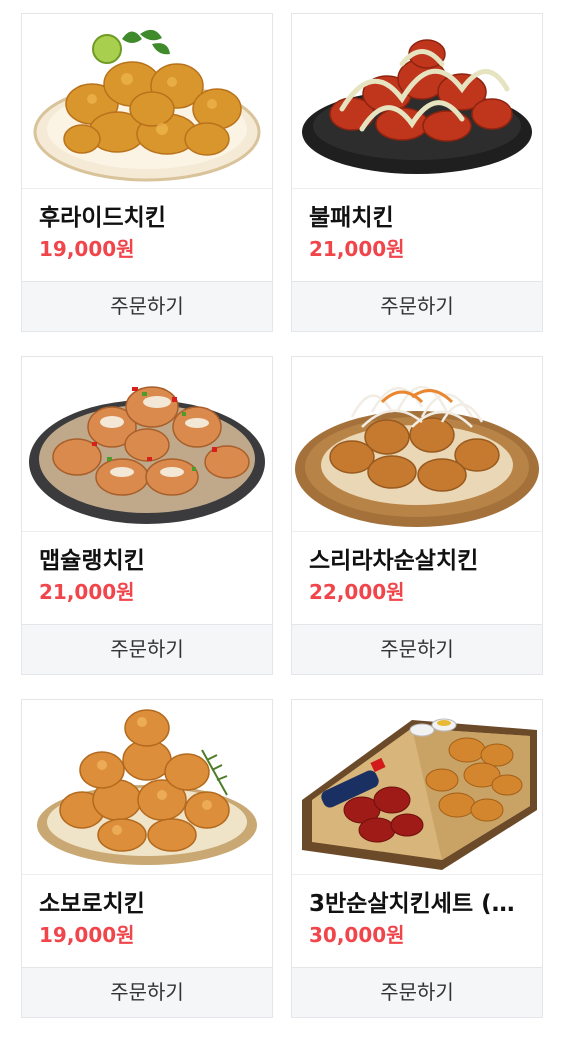 The height and width of the screenshot is (1044, 565). What do you see at coordinates (417, 787) in the screenshot?
I see `product-image-chicken-set` at bounding box center [417, 787].